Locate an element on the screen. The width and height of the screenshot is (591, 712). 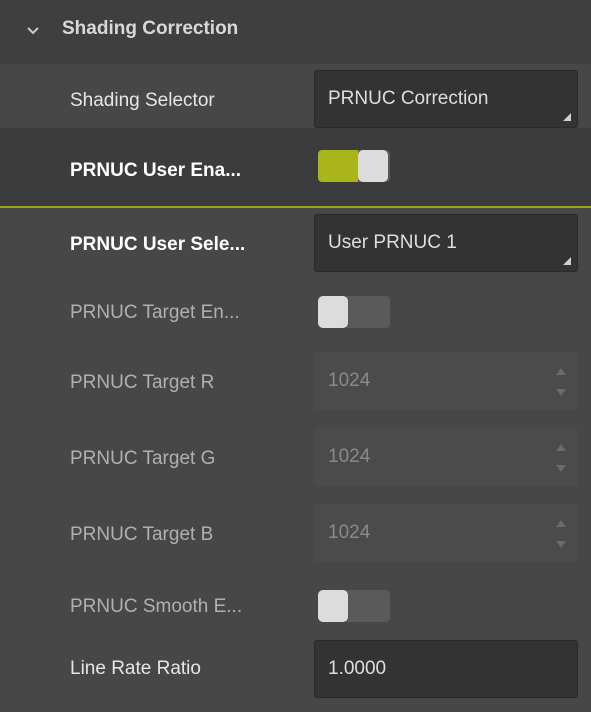
label-prnuc-target-r: PRNUC Target R is located at coordinates (142, 382).